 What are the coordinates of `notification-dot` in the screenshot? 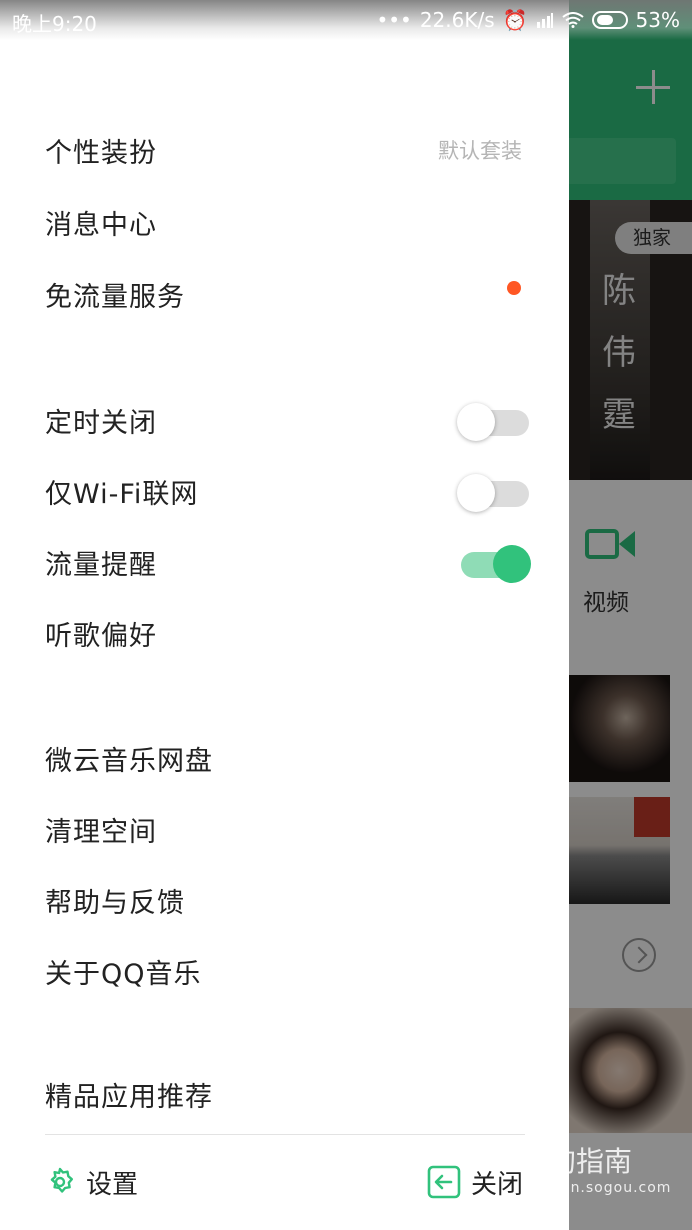 It's located at (514, 288).